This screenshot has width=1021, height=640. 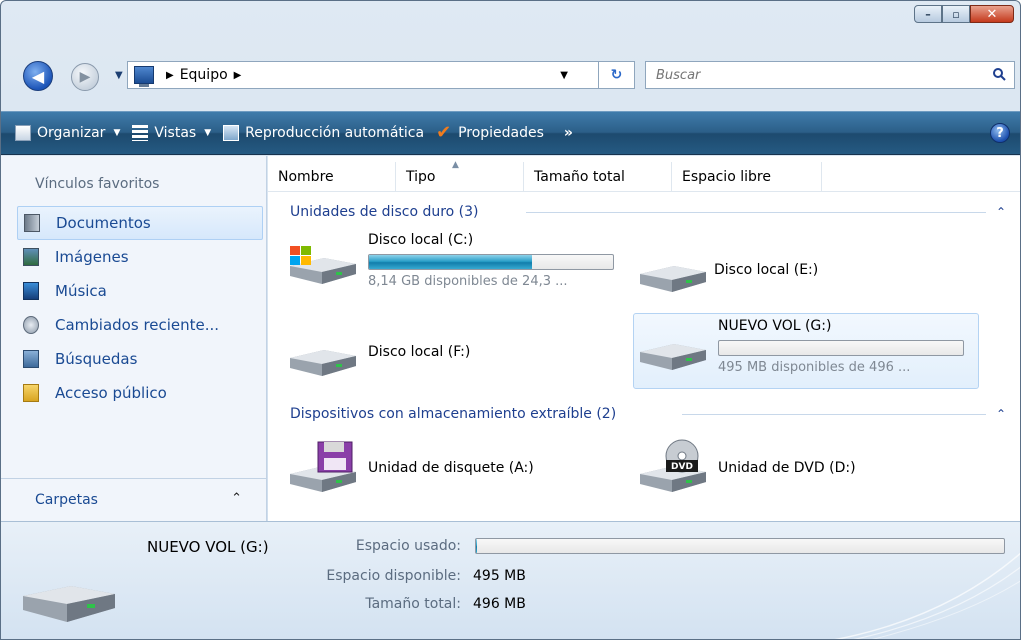 I want to click on search-box, so click(x=830, y=75).